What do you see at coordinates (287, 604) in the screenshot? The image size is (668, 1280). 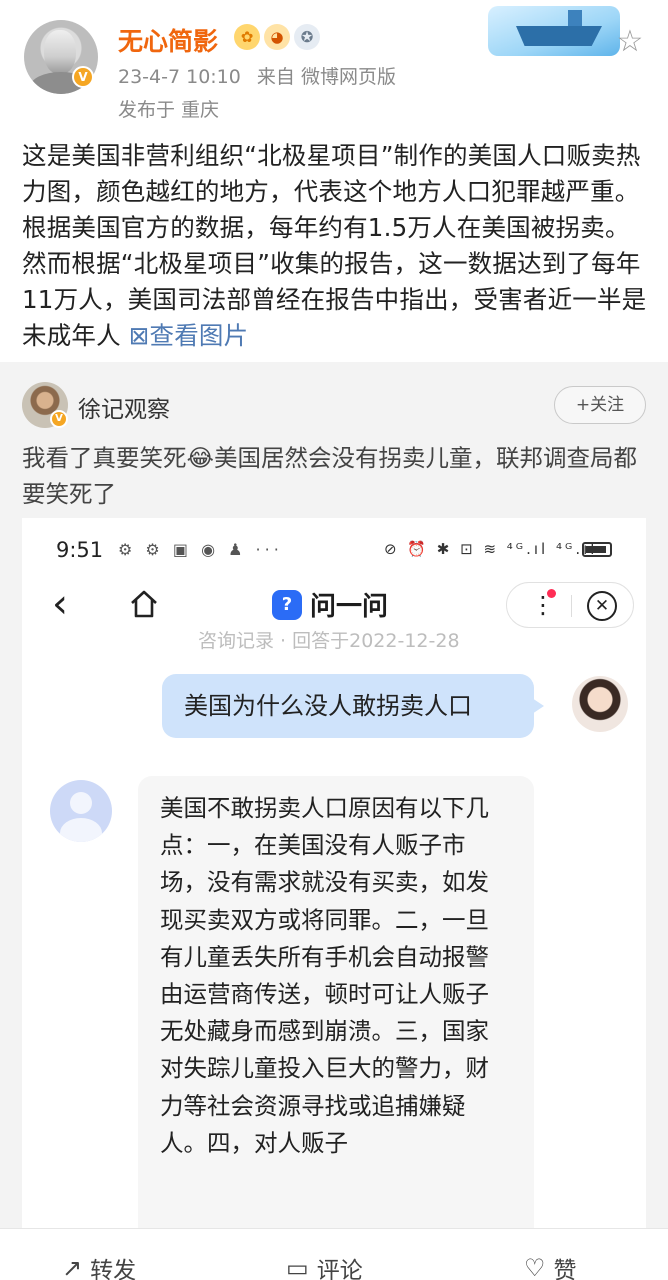 I see `app-logo-icon: ?` at bounding box center [287, 604].